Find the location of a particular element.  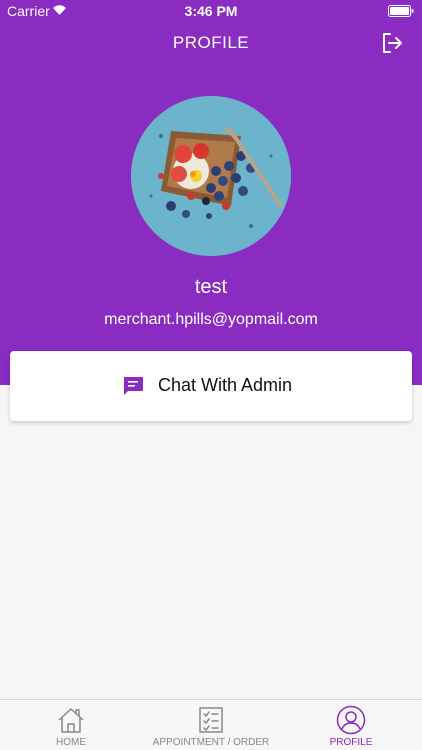

tab-appointment-order: APPOINTMENT / ORDER is located at coordinates (211, 725).